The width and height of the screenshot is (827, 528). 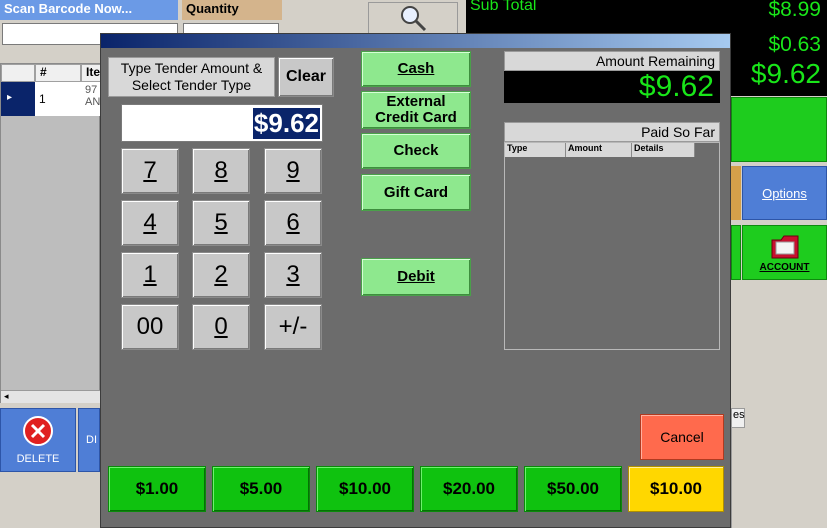 I want to click on table-row: ▸ 1 97 AN, so click(x=51, y=99).